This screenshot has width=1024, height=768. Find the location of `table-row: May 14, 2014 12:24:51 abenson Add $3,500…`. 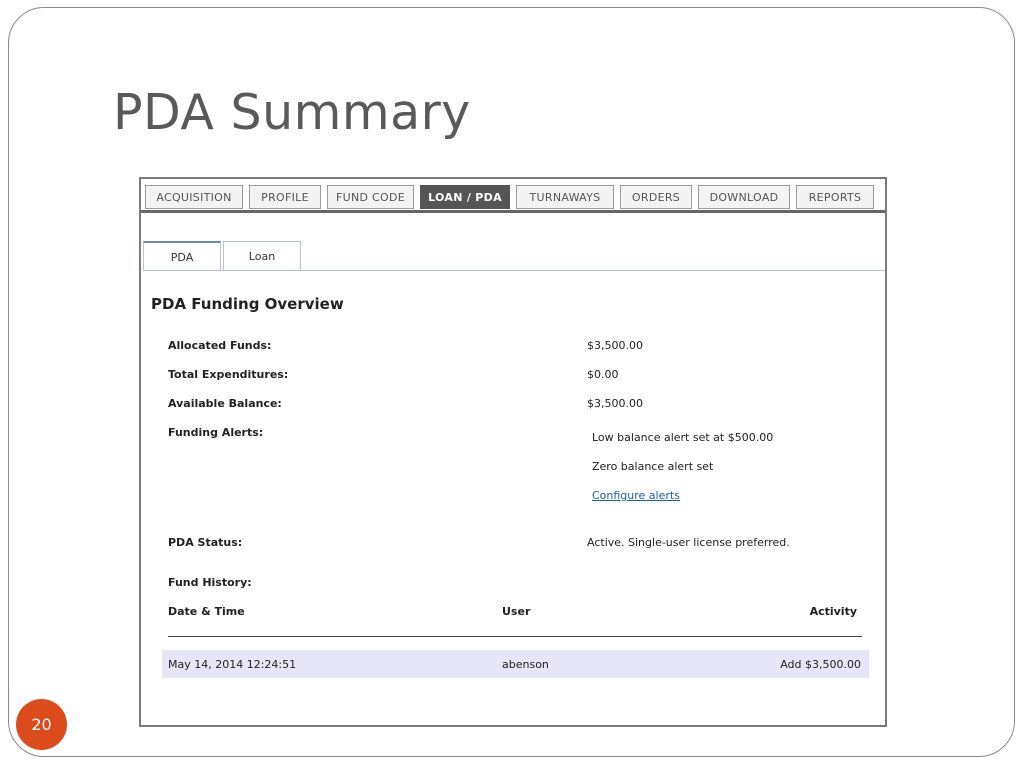

table-row: May 14, 2014 12:24:51 abenson Add $3,500… is located at coordinates (515, 664).